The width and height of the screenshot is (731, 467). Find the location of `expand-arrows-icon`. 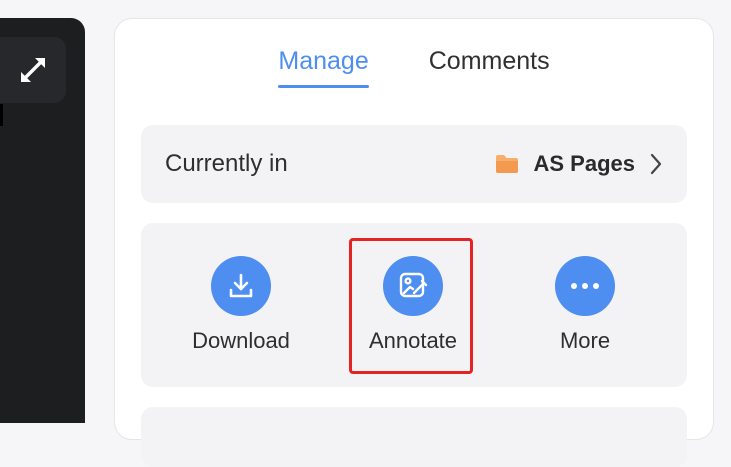

expand-arrows-icon is located at coordinates (33, 70).